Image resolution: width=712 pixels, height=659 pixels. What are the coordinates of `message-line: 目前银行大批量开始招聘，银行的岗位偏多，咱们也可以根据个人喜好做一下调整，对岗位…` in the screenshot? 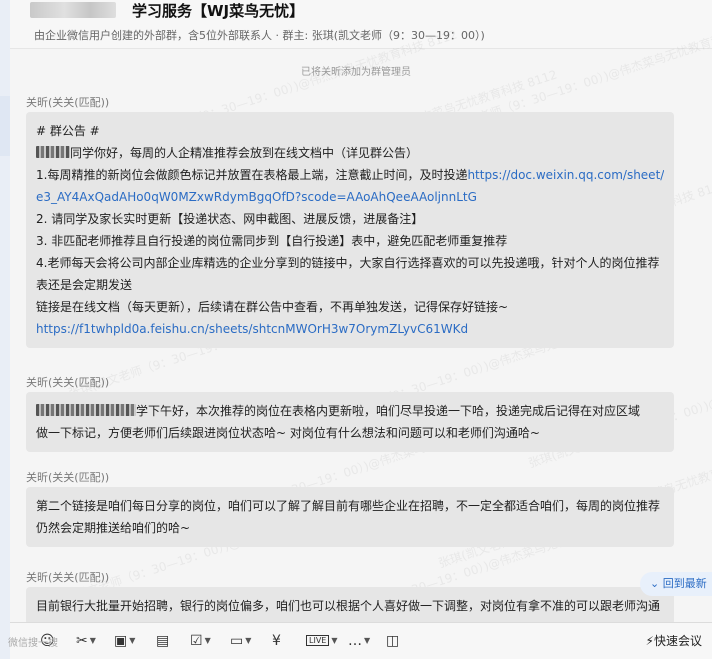 It's located at (350, 606).